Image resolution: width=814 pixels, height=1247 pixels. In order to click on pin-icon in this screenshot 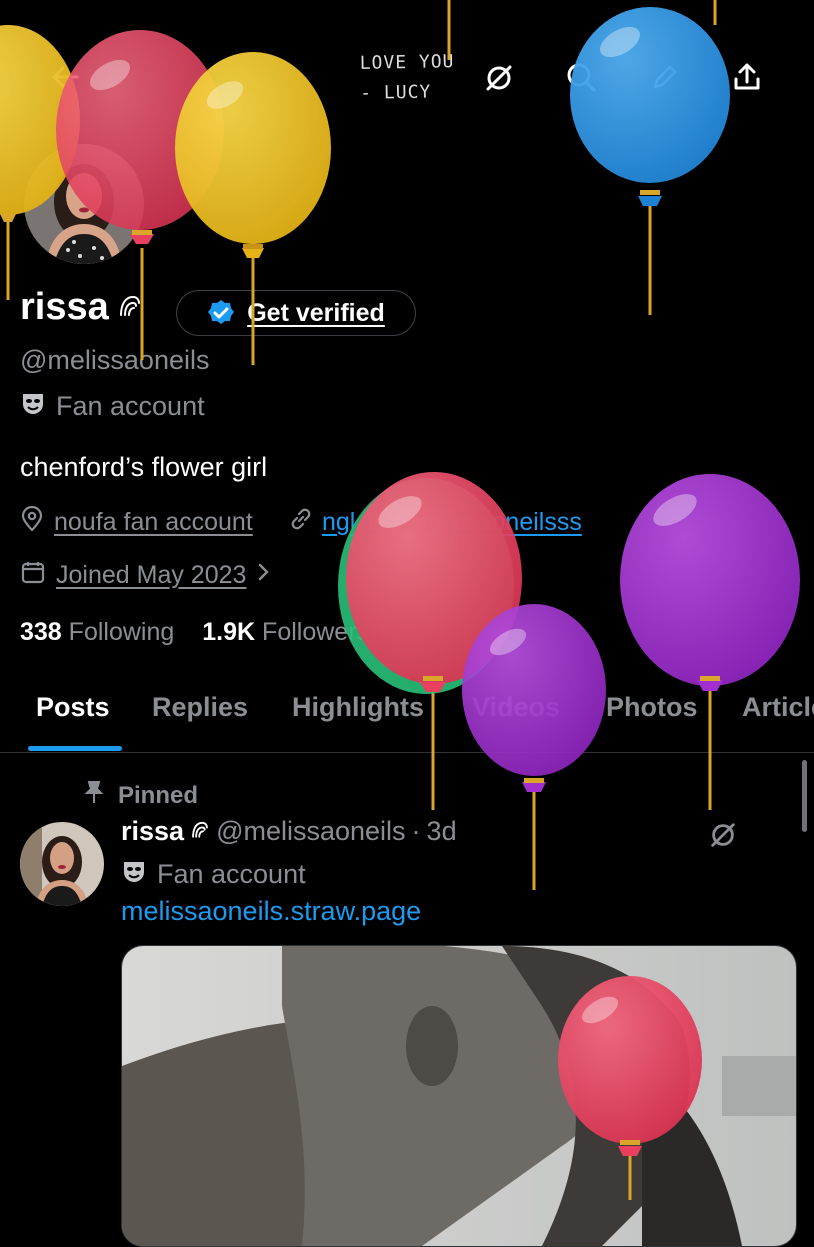, I will do `click(94, 795)`.